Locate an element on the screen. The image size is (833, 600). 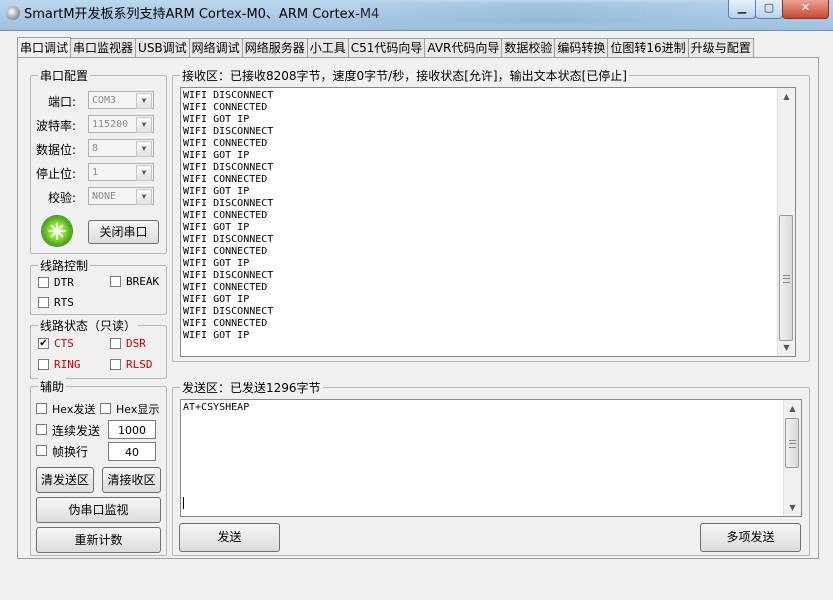
tab-network-server: 网络服务器 is located at coordinates (274, 48).